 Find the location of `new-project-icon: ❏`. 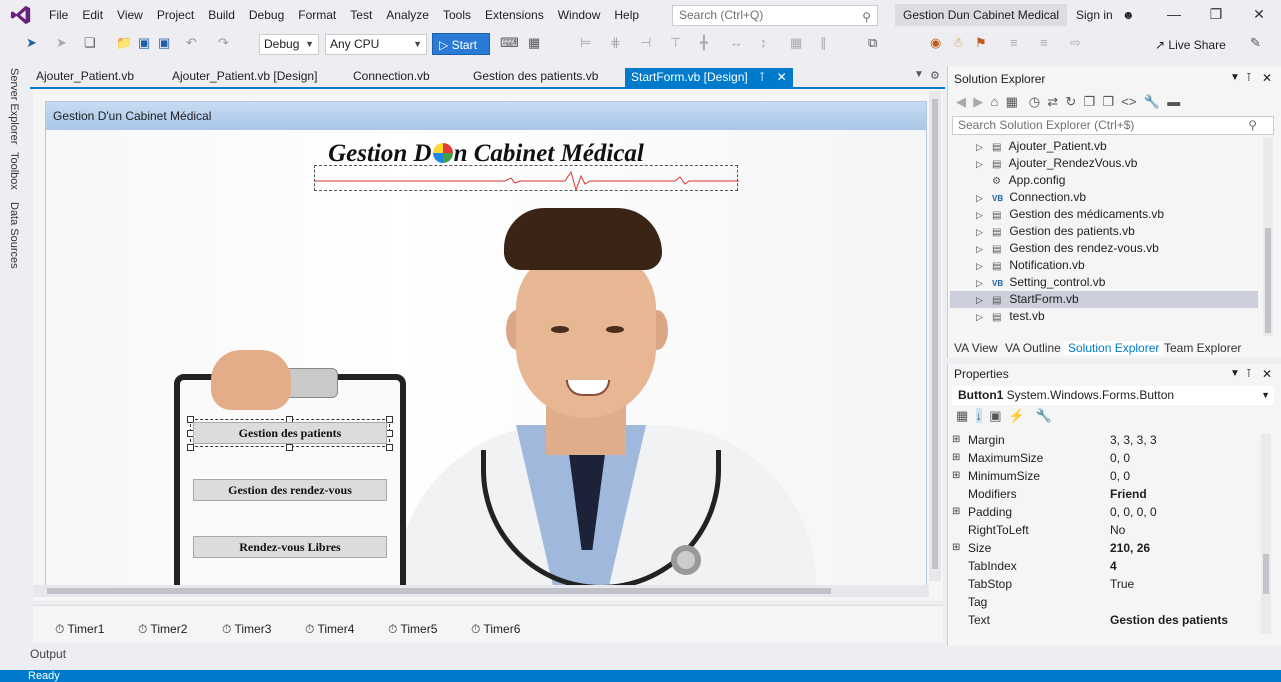

new-project-icon: ❏ is located at coordinates (90, 43).